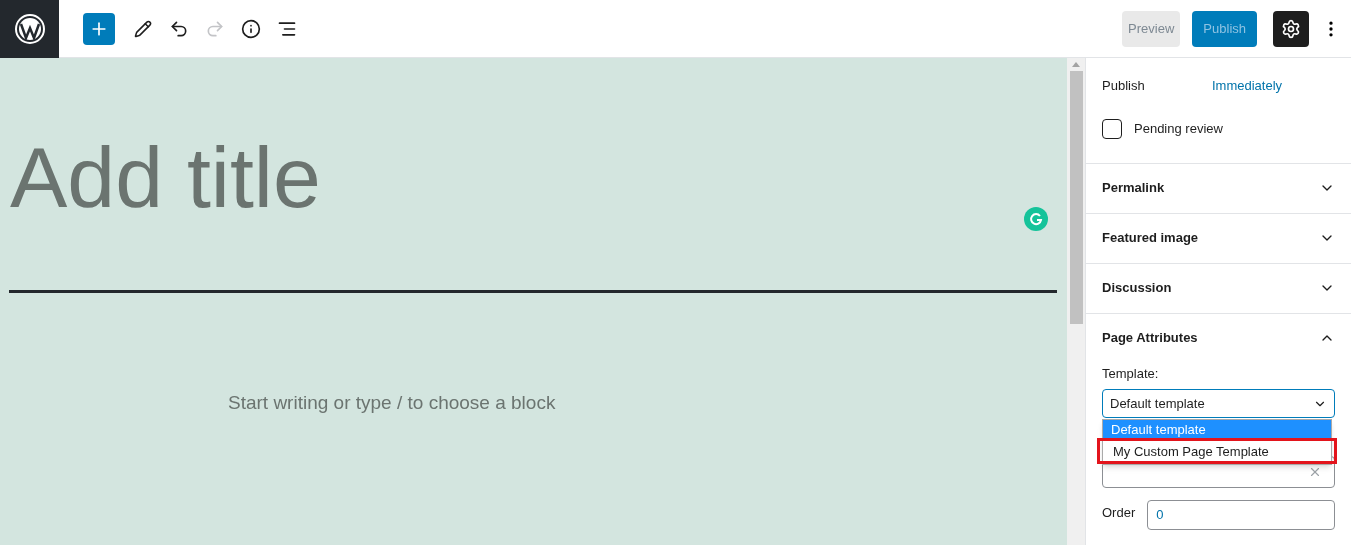 The height and width of the screenshot is (545, 1351). I want to click on pending-review-checkbox, so click(1112, 128).